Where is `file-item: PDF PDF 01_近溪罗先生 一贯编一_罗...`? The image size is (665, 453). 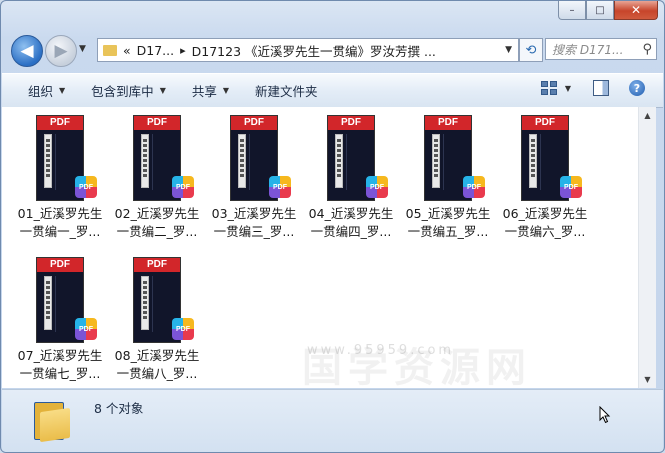 file-item: PDF PDF 01_近溪罗先生 一贯编一_罗... is located at coordinates (60, 178).